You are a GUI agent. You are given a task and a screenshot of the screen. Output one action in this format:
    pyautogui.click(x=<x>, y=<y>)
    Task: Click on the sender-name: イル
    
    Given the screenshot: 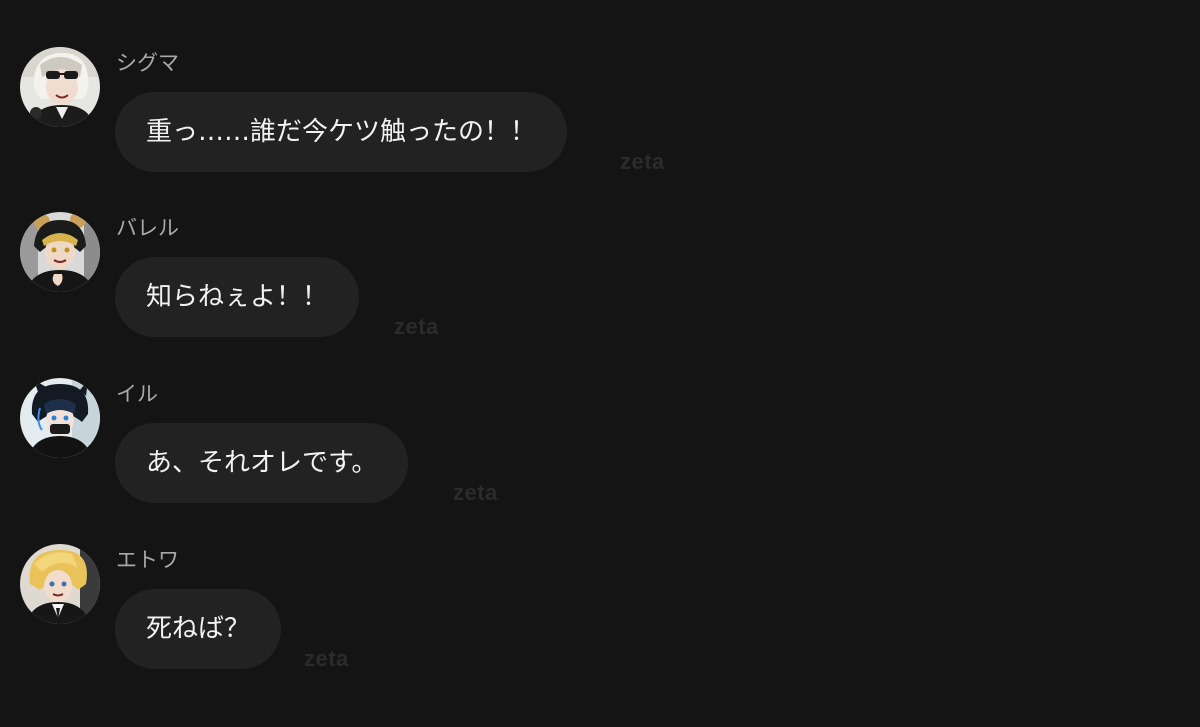 What is the action you would take?
    pyautogui.click(x=137, y=394)
    